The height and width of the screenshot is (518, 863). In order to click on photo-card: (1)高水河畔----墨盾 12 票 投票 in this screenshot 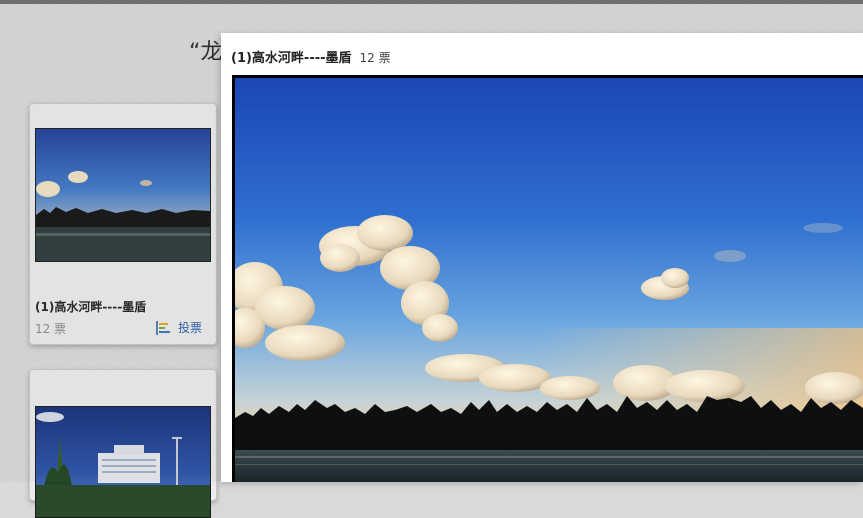, I will do `click(123, 224)`.